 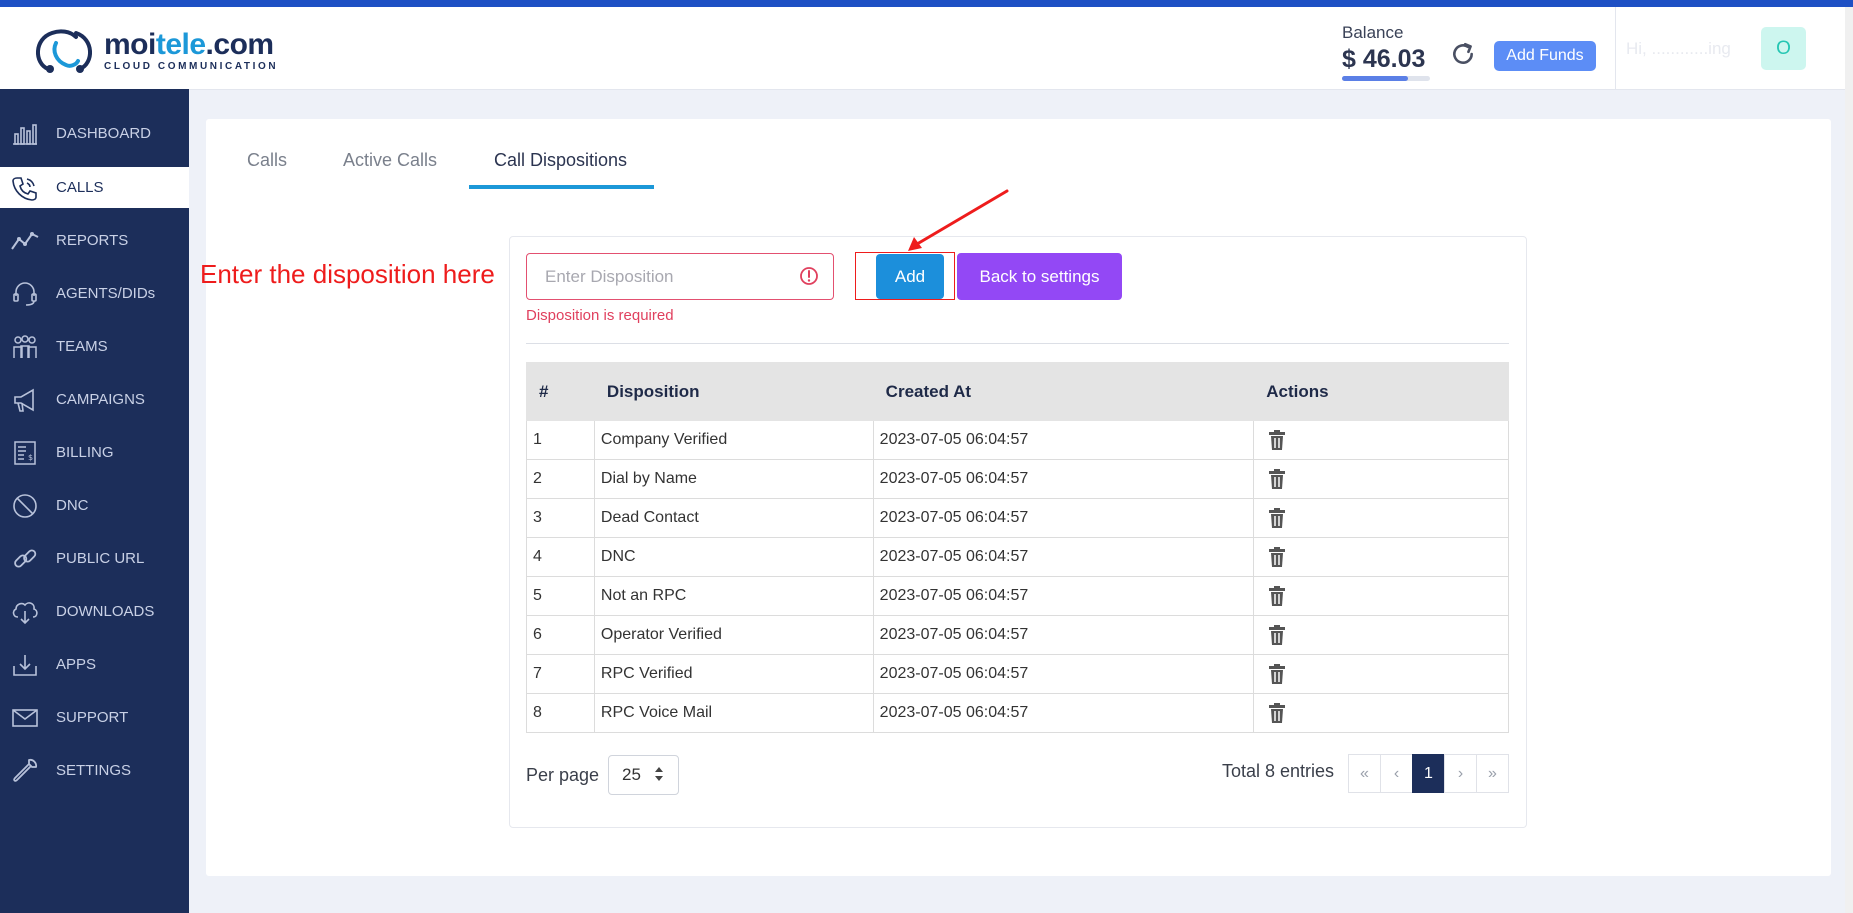 What do you see at coordinates (560, 713) in the screenshot?
I see `row-number: 8` at bounding box center [560, 713].